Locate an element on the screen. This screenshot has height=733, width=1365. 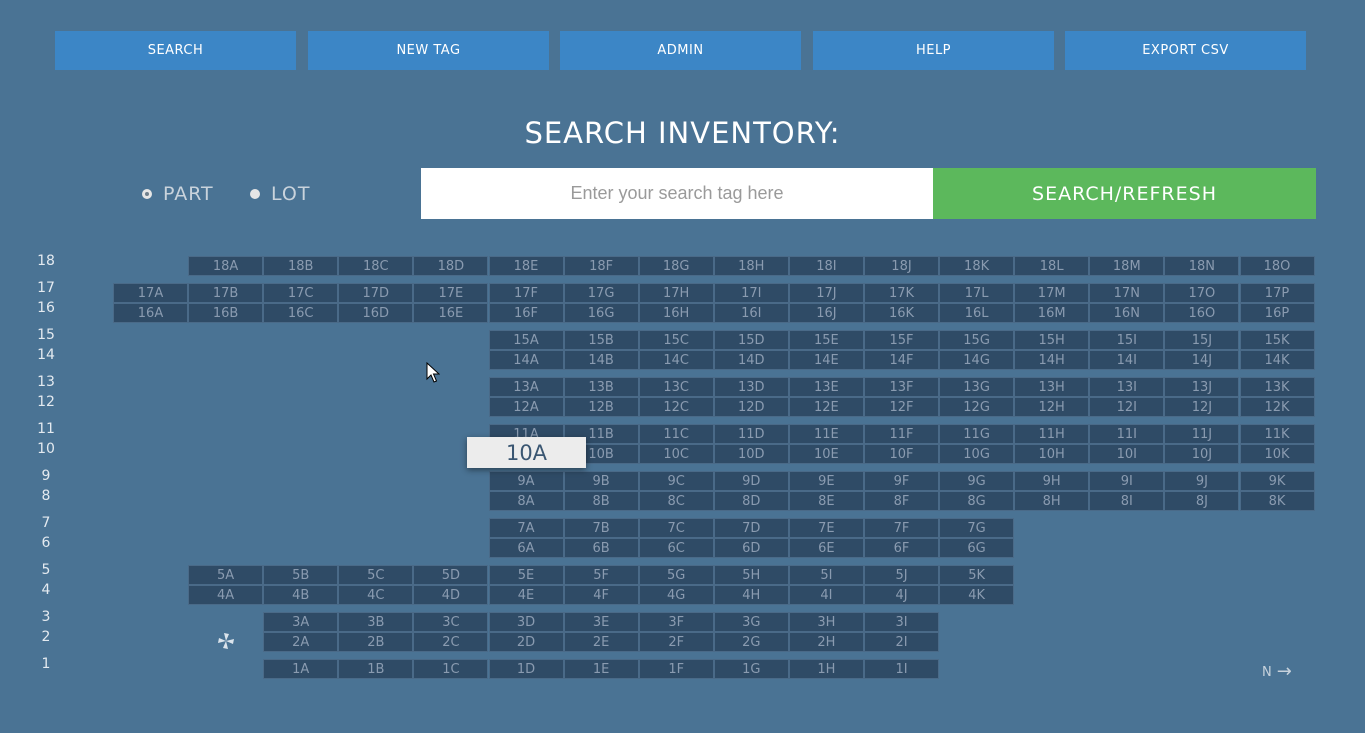
bin-cell: 10F is located at coordinates (901, 454).